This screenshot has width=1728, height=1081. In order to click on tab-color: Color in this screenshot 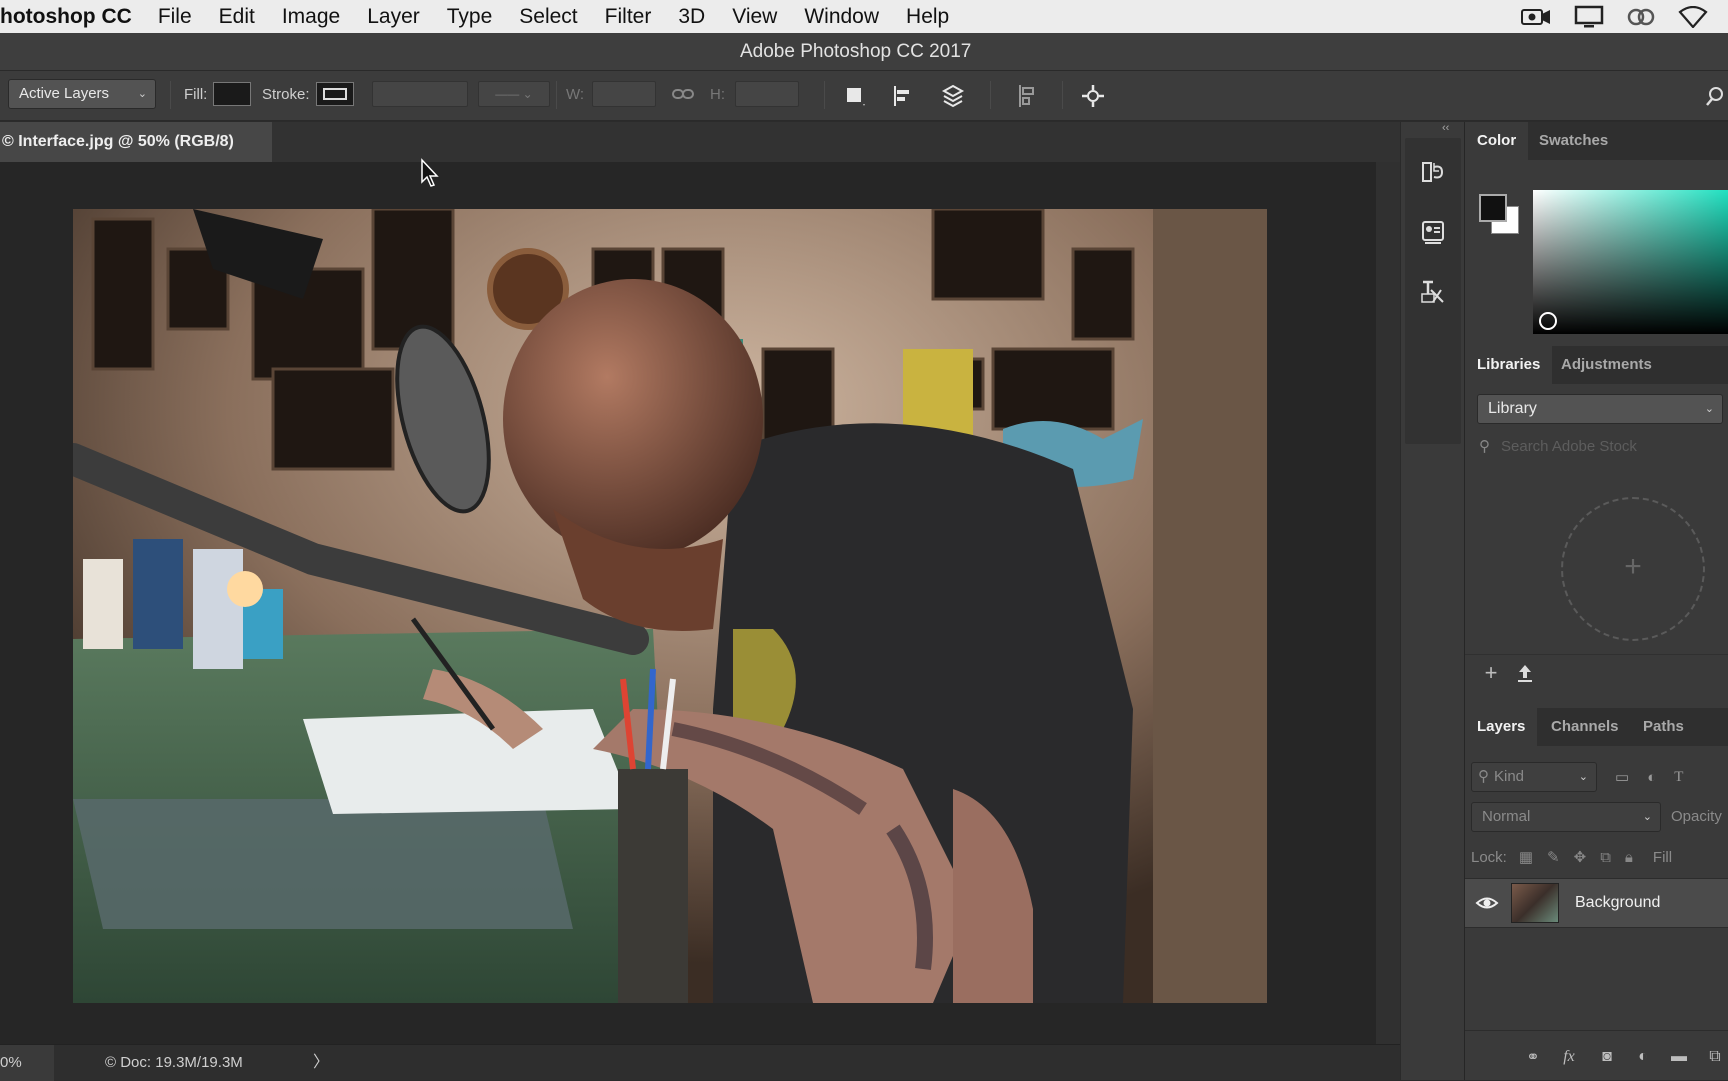, I will do `click(1497, 141)`.